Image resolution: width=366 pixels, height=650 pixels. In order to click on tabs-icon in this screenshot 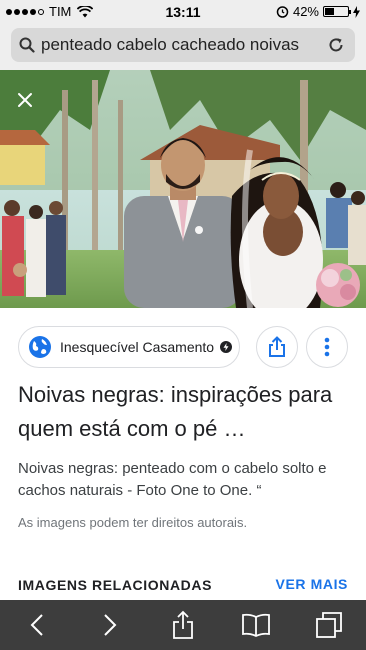, I will do `click(329, 625)`.